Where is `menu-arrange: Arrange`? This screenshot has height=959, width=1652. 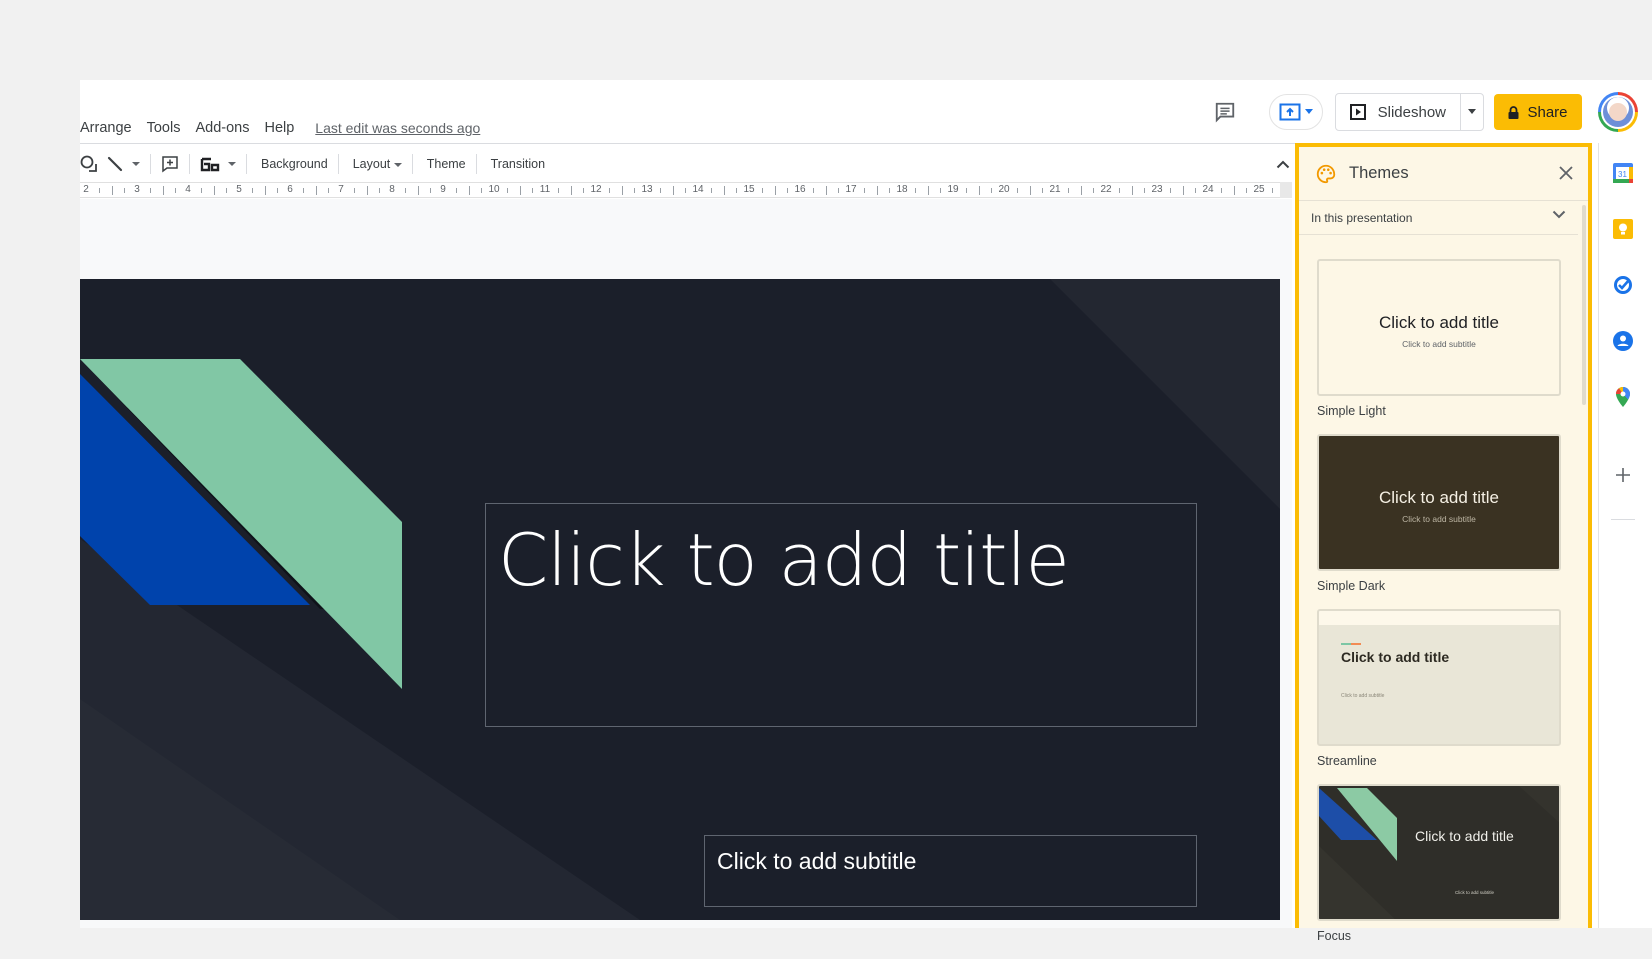
menu-arrange: Arrange is located at coordinates (106, 128).